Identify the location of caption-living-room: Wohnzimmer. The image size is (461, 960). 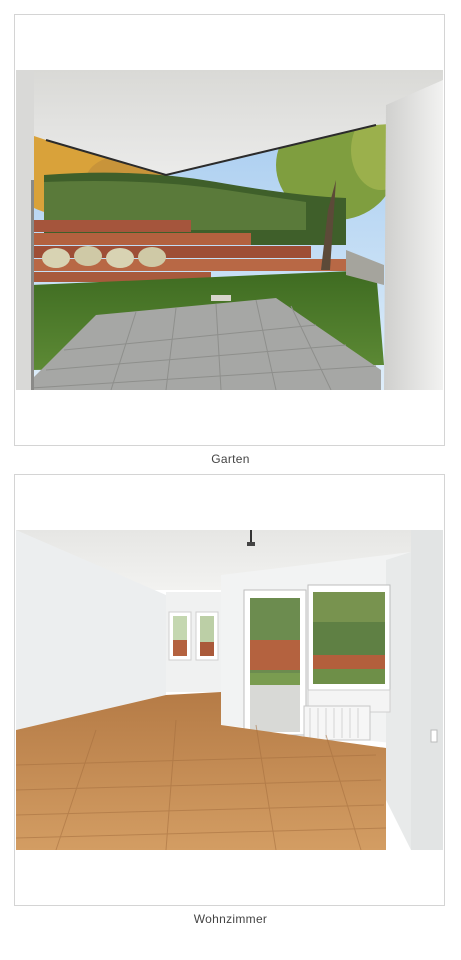
(230, 919).